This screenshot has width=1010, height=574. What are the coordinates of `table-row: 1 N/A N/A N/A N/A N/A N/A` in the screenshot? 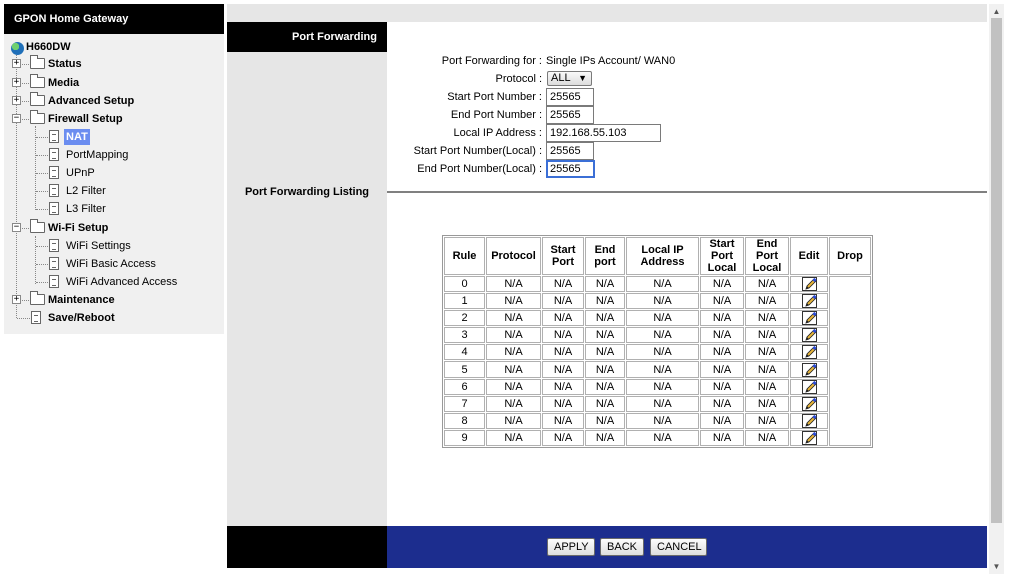 It's located at (657, 301).